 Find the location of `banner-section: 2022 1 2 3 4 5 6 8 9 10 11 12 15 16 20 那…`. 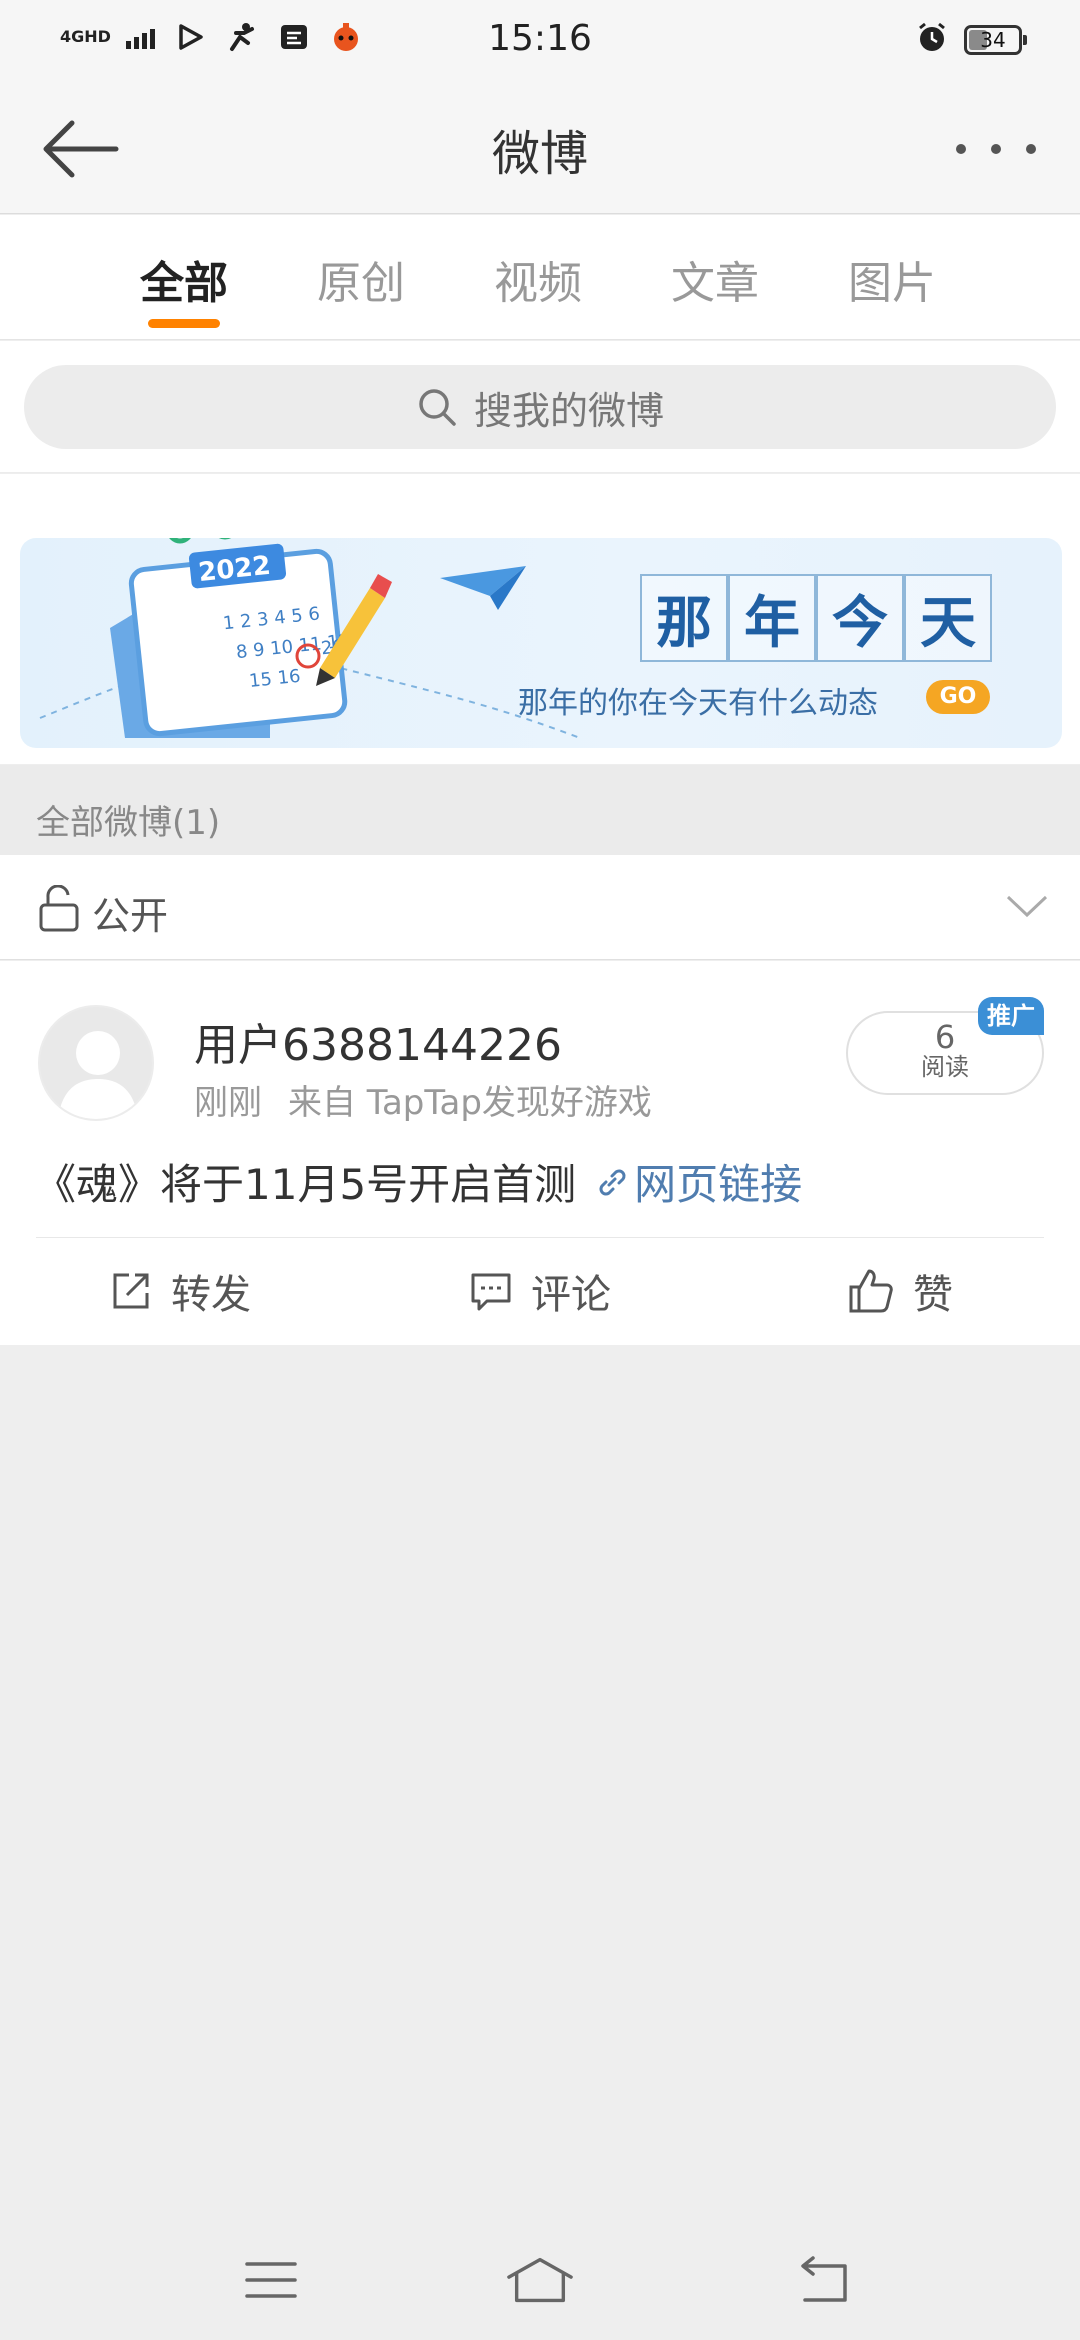

banner-section: 2022 1 2 3 4 5 6 8 9 10 11 12 15 16 20 那… is located at coordinates (540, 619).